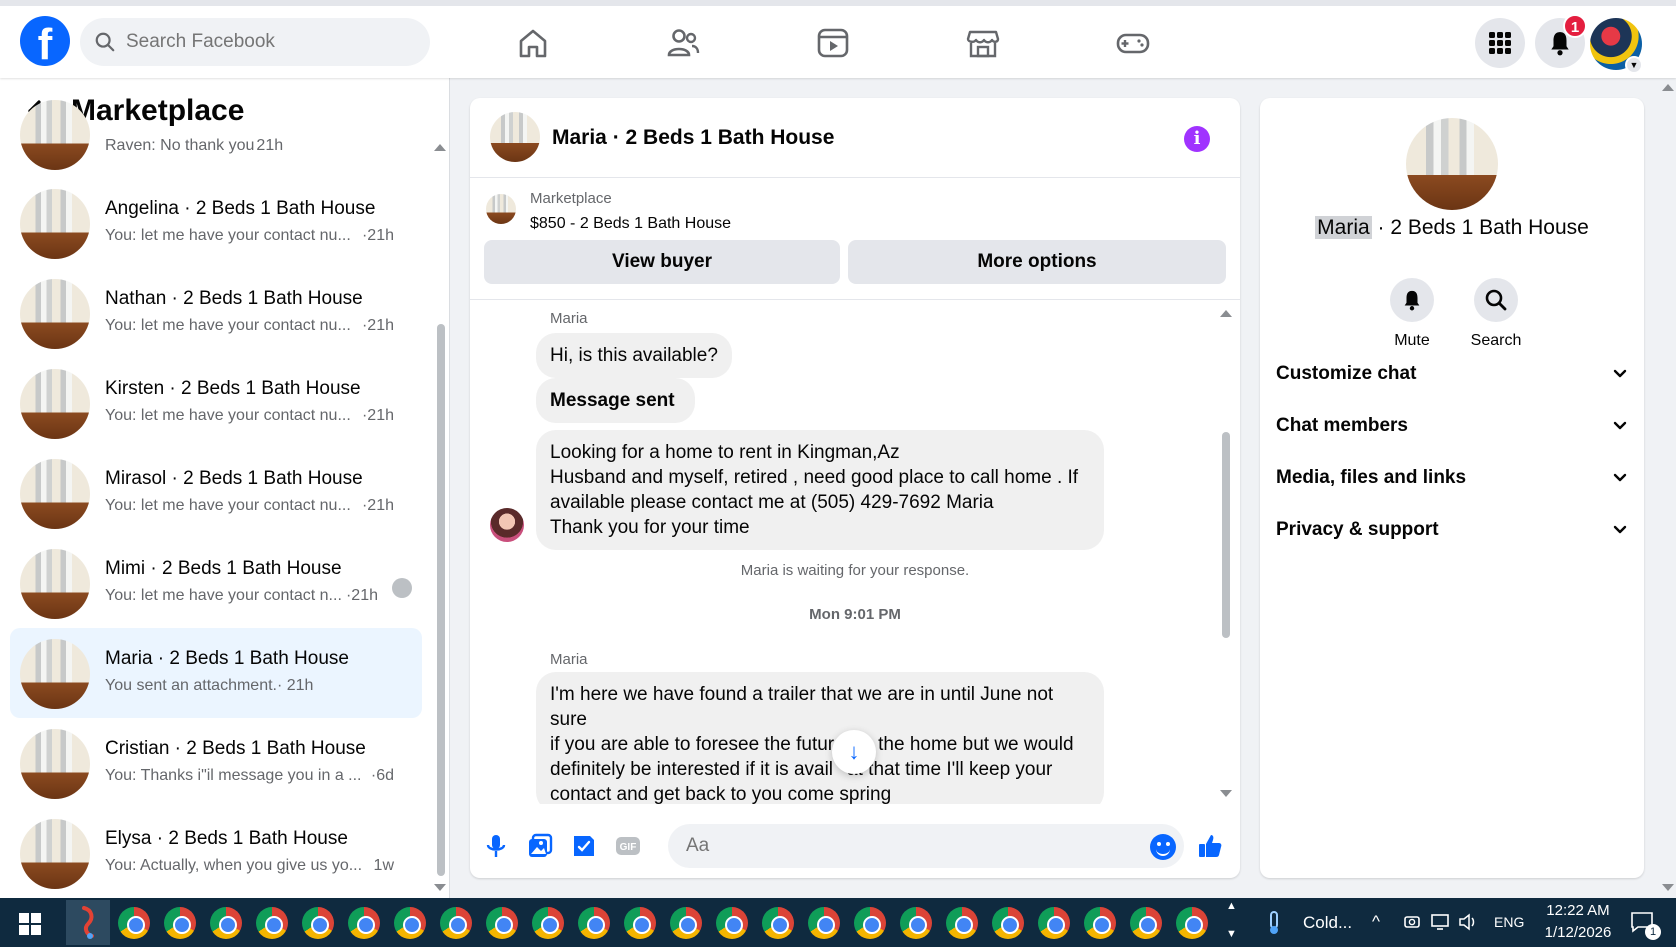  I want to click on friends-icon, so click(683, 43).